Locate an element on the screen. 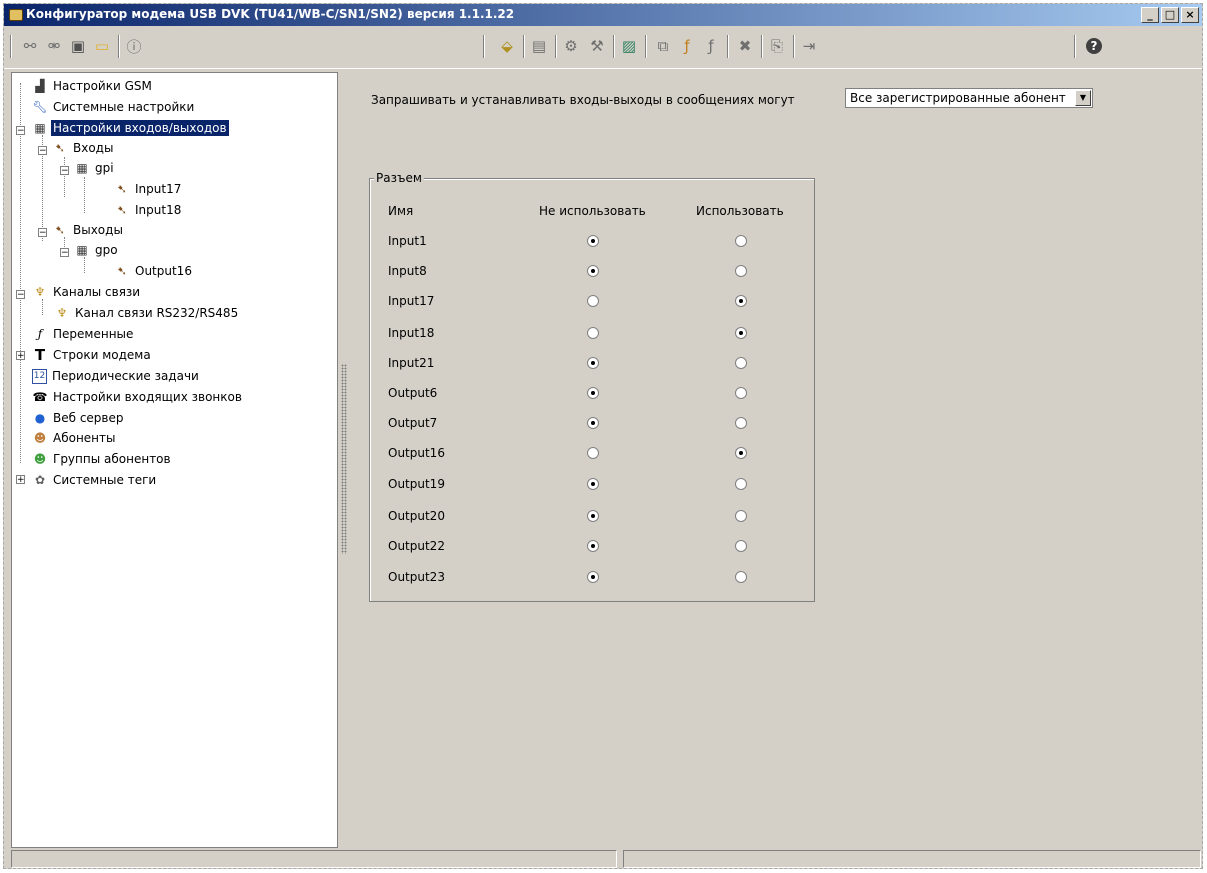 This screenshot has width=1207, height=873. tree-line is located at coordinates (20, 273).